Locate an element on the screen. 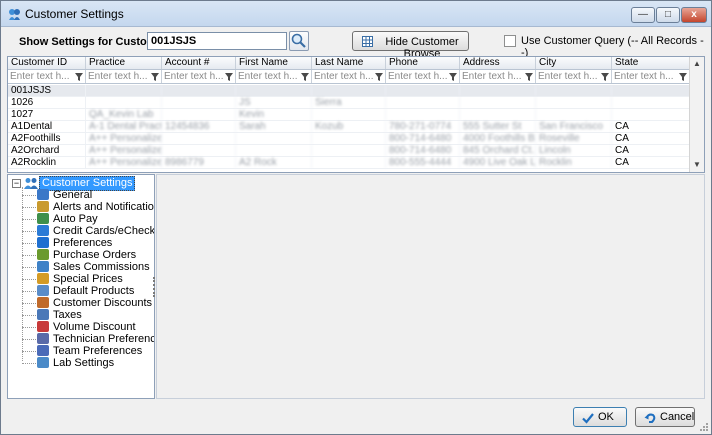 This screenshot has width=712, height=435. minimize-button: — is located at coordinates (643, 15).